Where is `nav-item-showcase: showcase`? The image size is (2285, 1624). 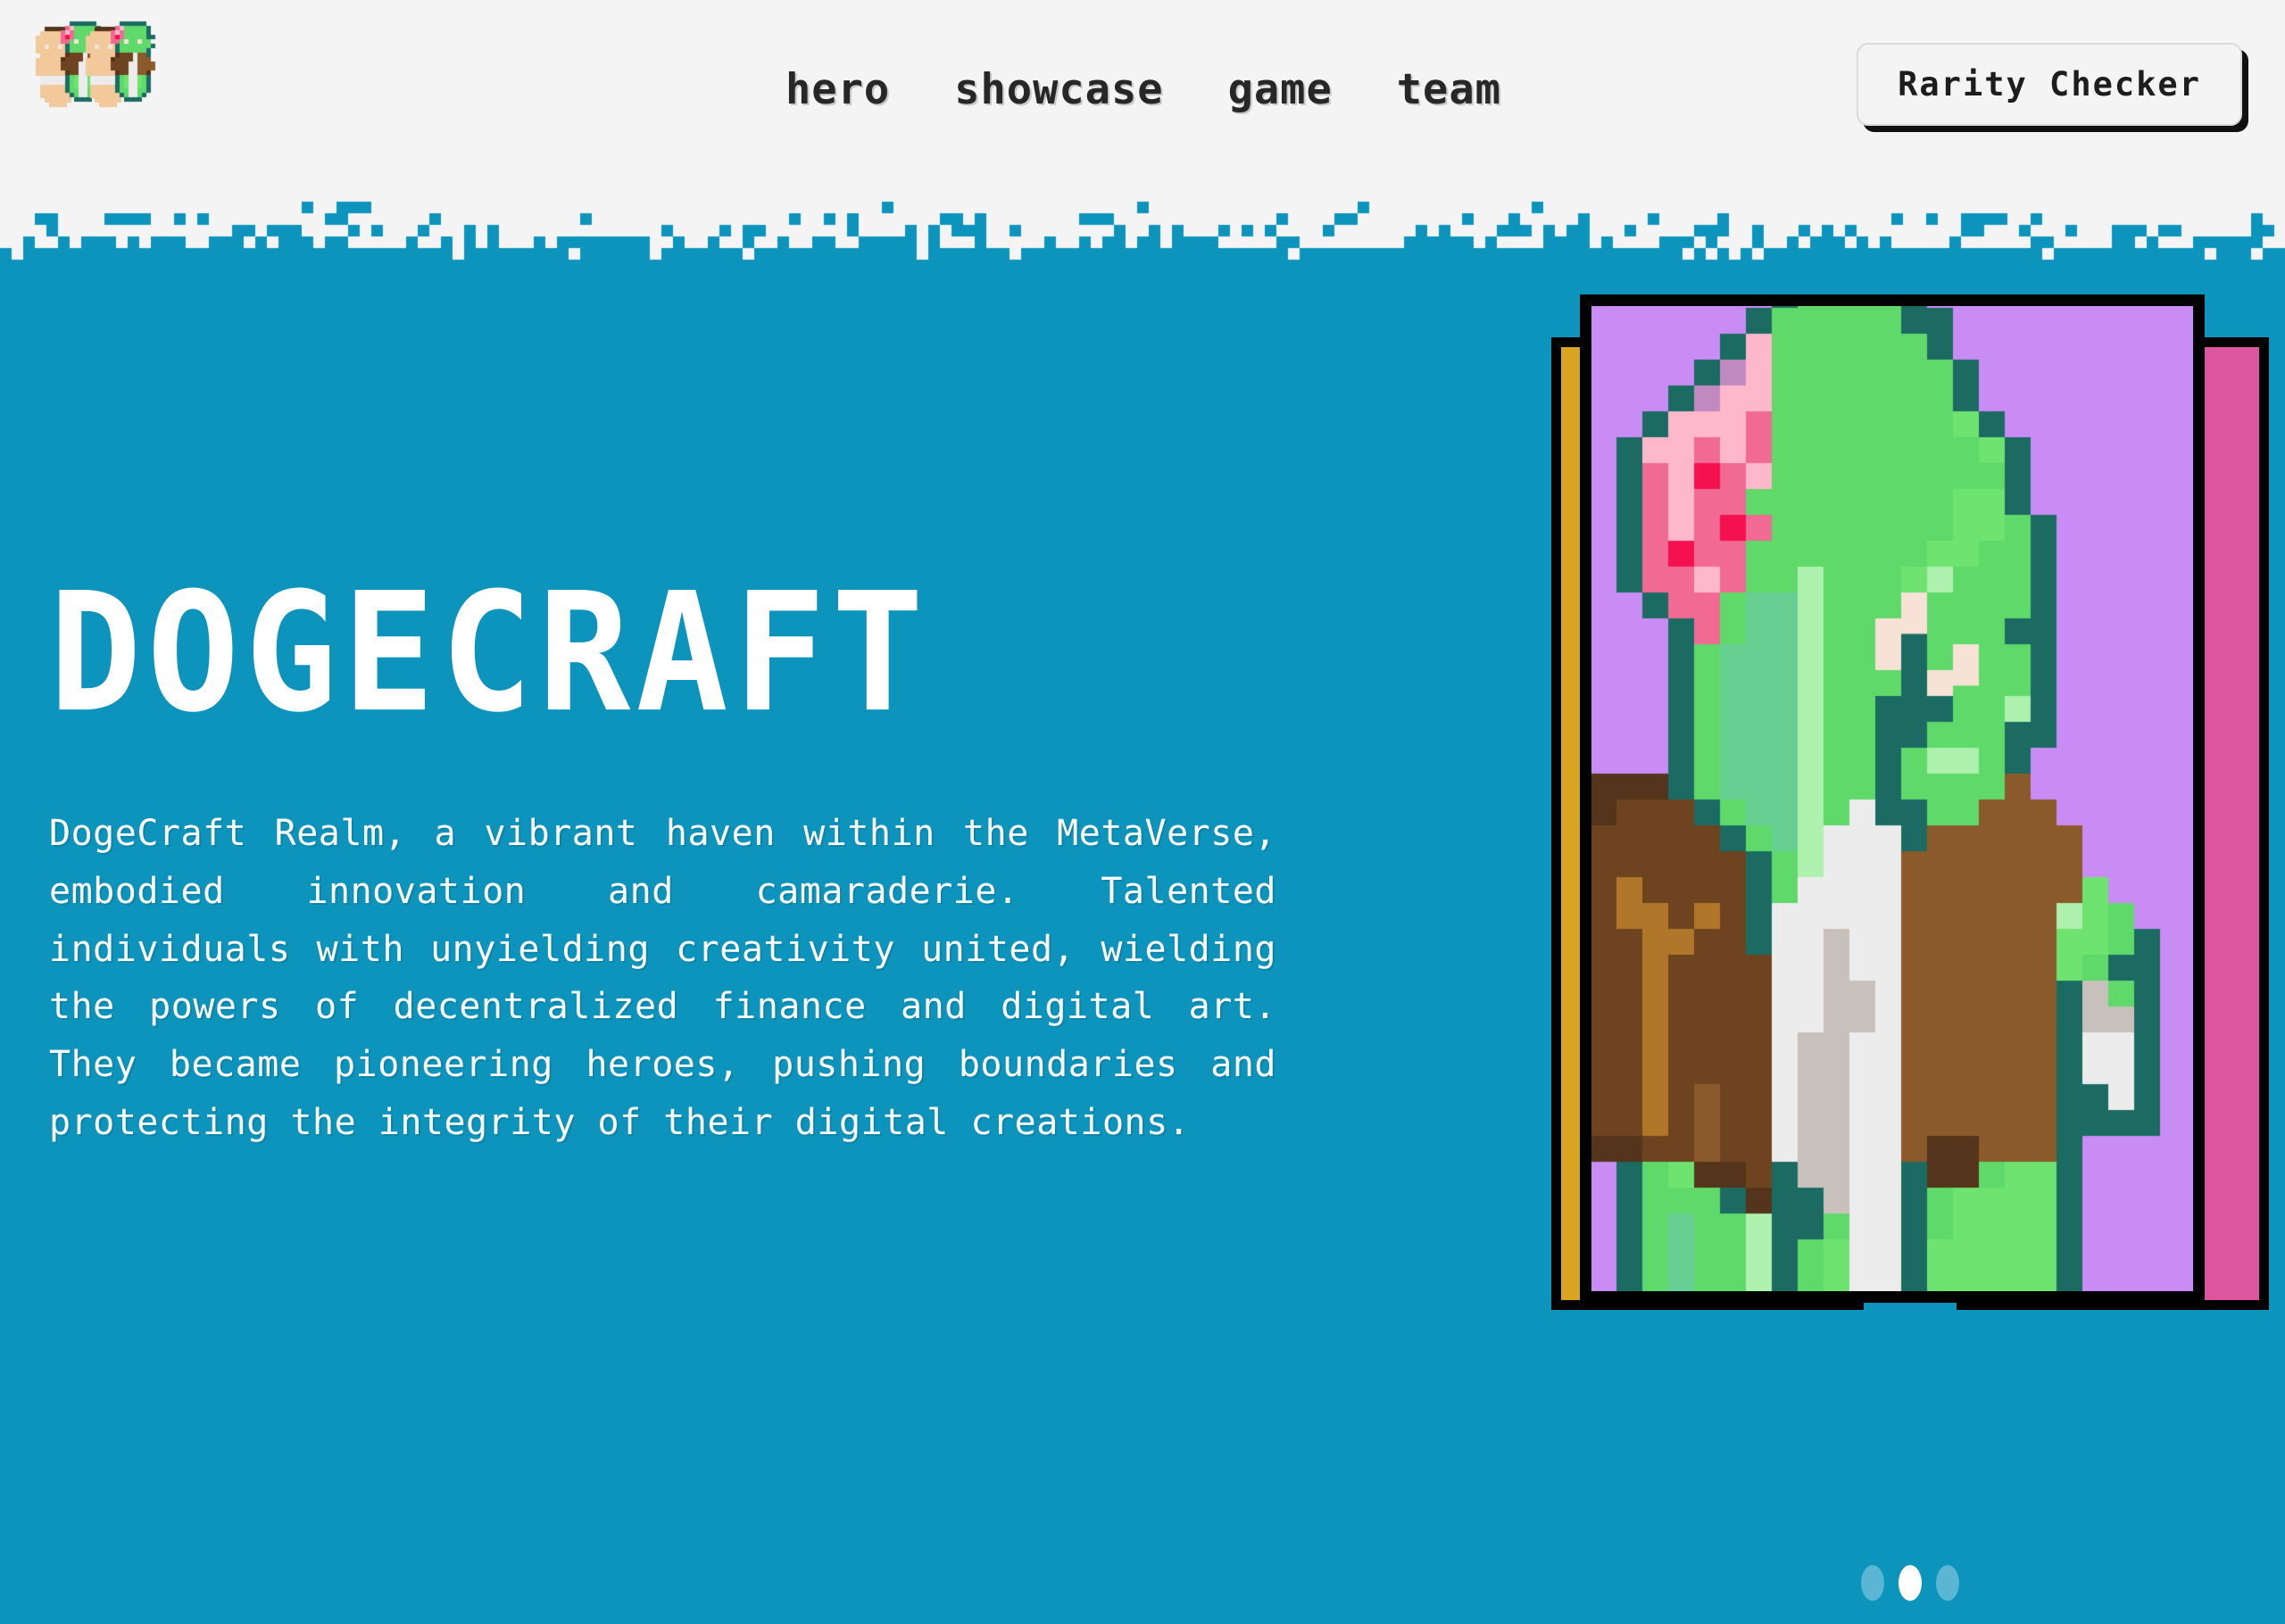
nav-item-showcase: showcase is located at coordinates (1058, 90).